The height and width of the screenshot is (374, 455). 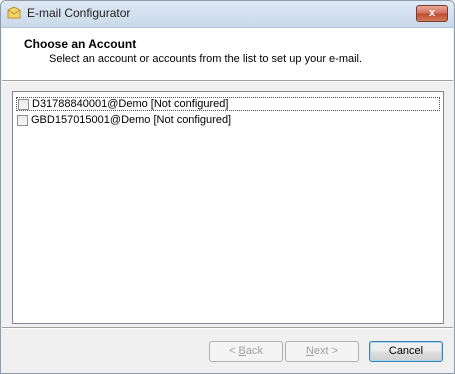 What do you see at coordinates (242, 351) in the screenshot?
I see `back-mnemonic: B` at bounding box center [242, 351].